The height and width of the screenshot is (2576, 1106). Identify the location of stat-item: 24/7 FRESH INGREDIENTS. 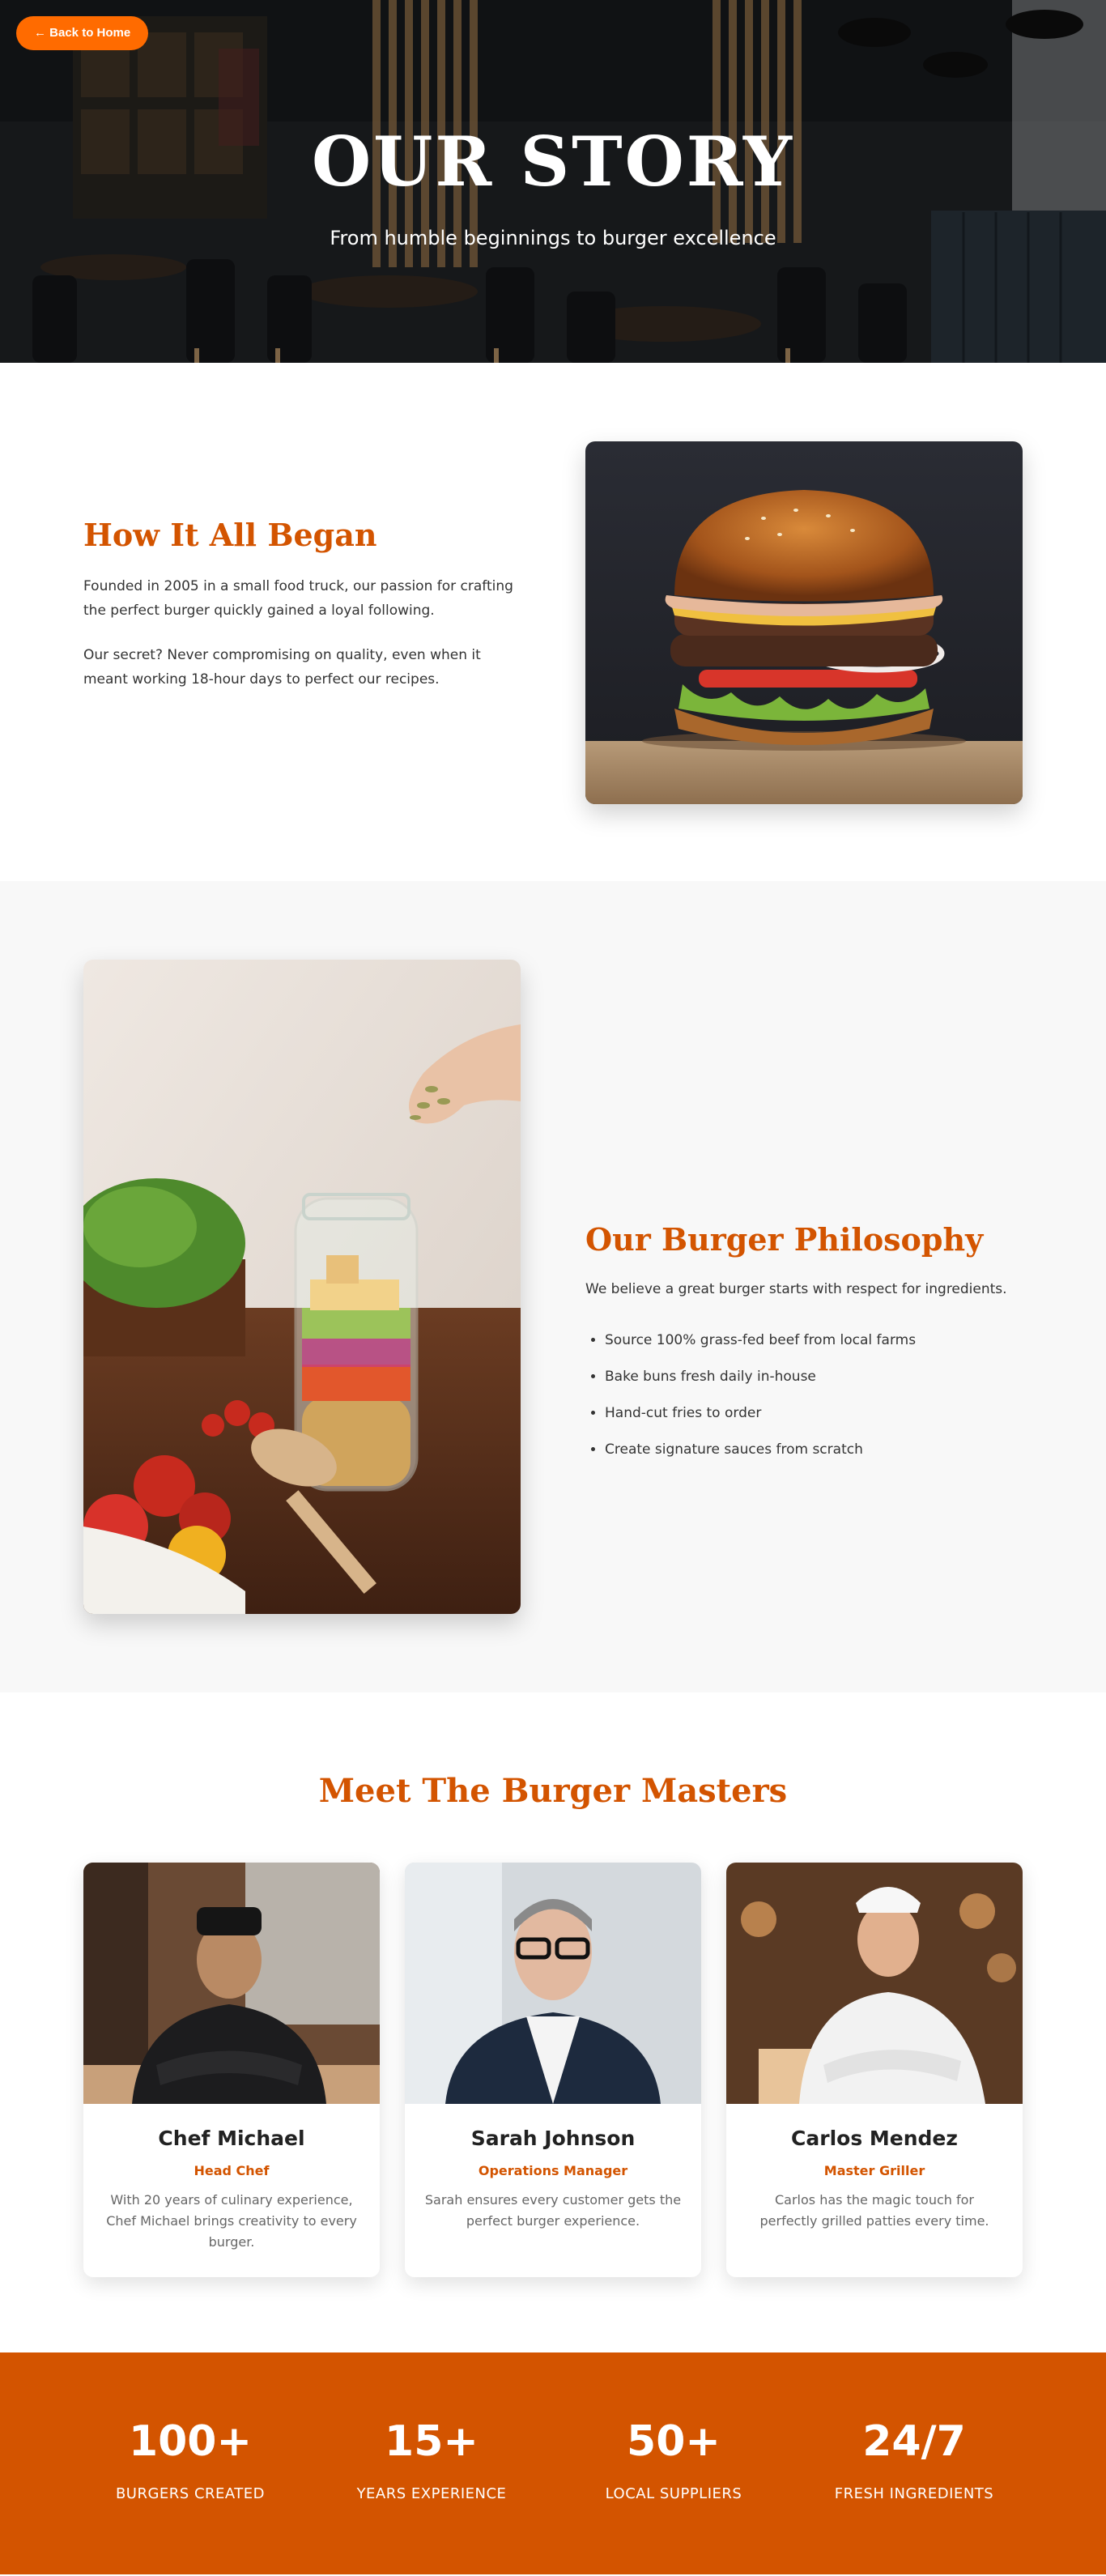
(915, 2459).